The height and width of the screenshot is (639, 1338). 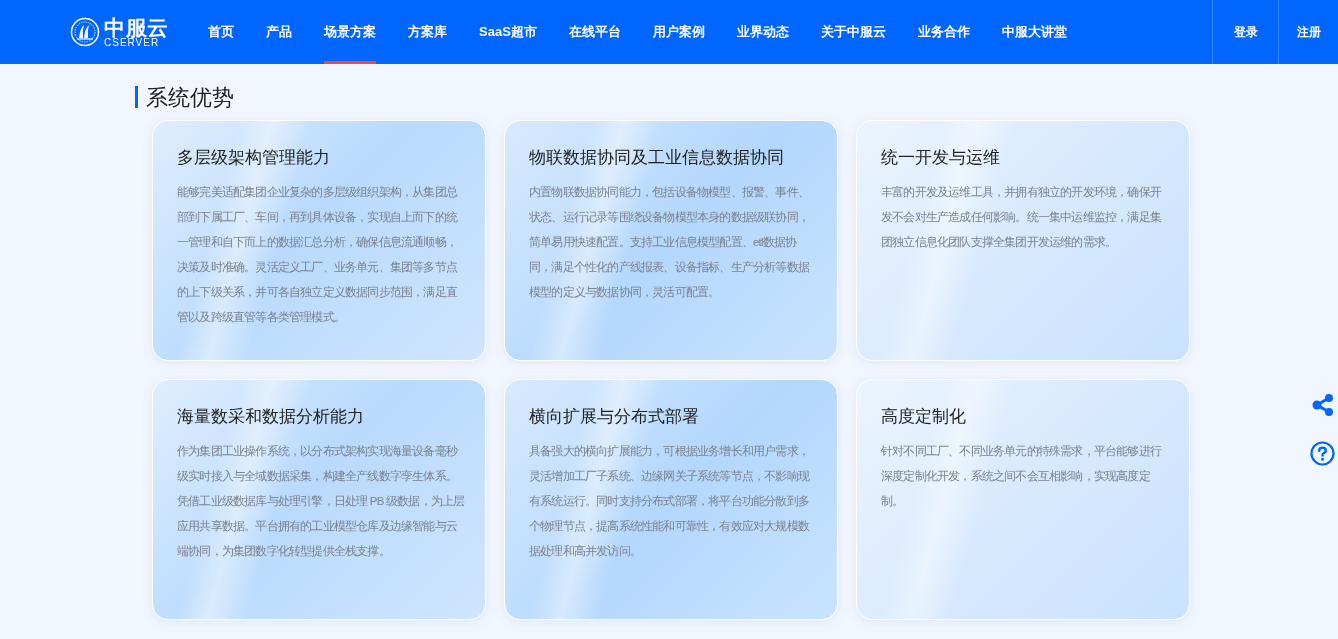 What do you see at coordinates (136, 97) in the screenshot?
I see `title-accent-bar` at bounding box center [136, 97].